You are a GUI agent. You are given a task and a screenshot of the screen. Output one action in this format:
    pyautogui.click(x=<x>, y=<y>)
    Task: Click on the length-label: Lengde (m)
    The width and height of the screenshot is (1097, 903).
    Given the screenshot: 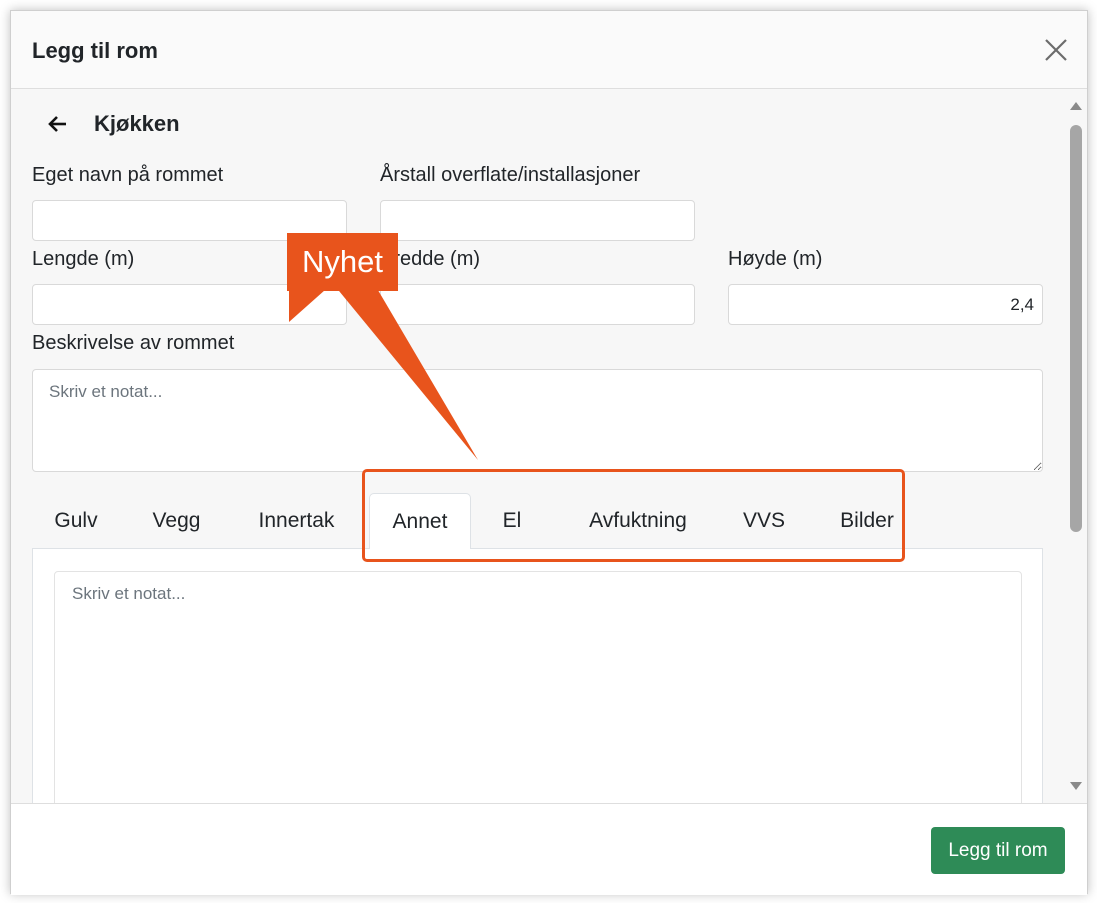 What is the action you would take?
    pyautogui.click(x=83, y=259)
    